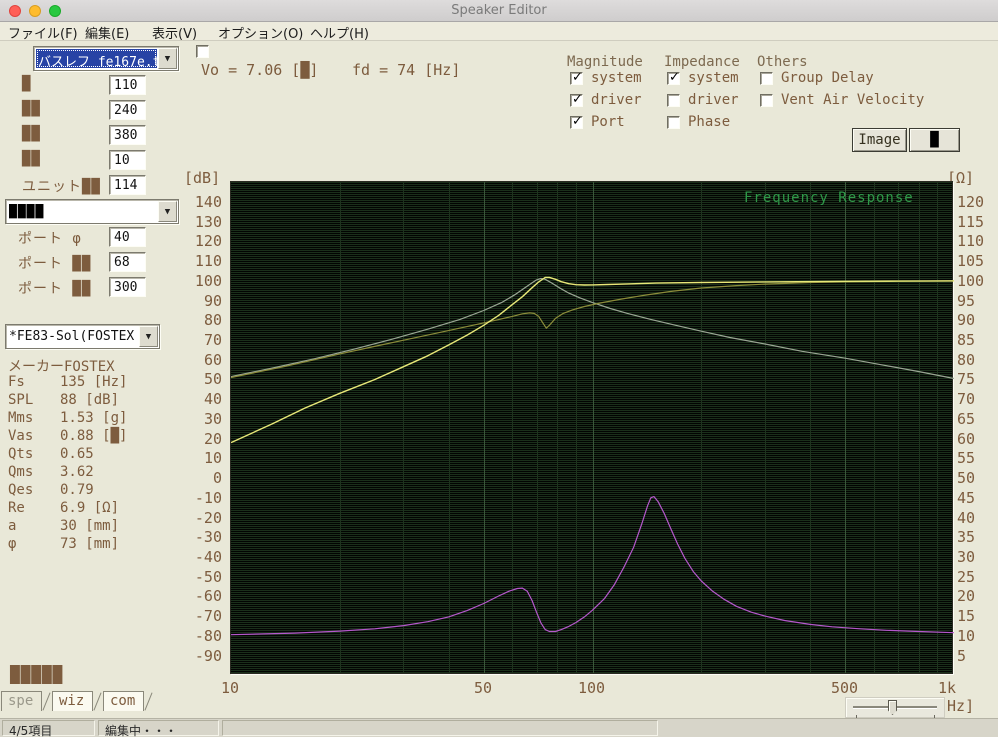 This screenshot has height=737, width=998. What do you see at coordinates (208, 537) in the screenshot?
I see `db-tick-label: -30` at bounding box center [208, 537].